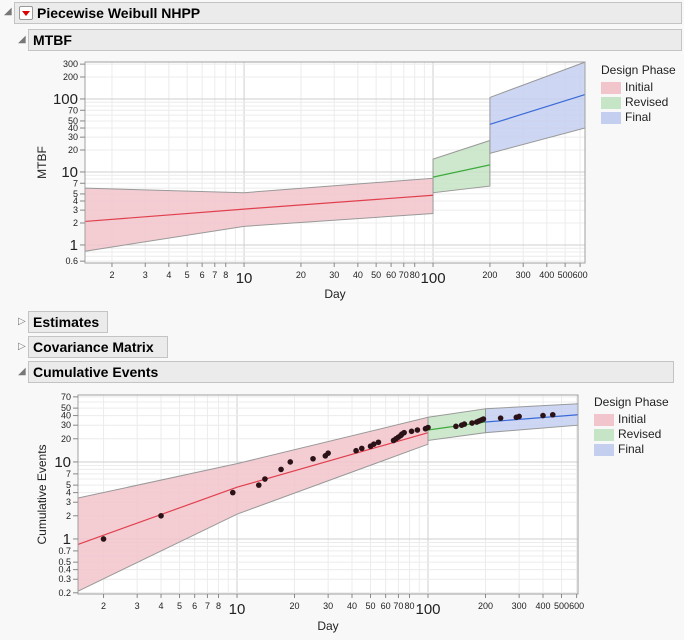  I want to click on x-tick-label: 200, so click(485, 606).